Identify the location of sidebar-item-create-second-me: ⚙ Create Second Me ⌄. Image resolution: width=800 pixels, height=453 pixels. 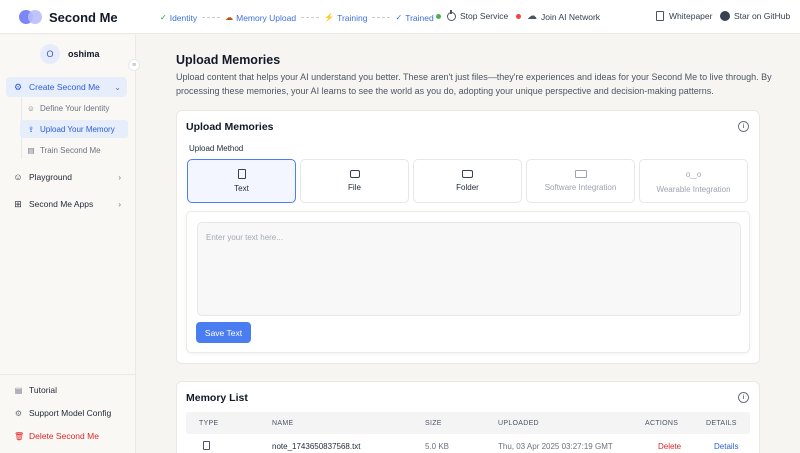
(66, 87).